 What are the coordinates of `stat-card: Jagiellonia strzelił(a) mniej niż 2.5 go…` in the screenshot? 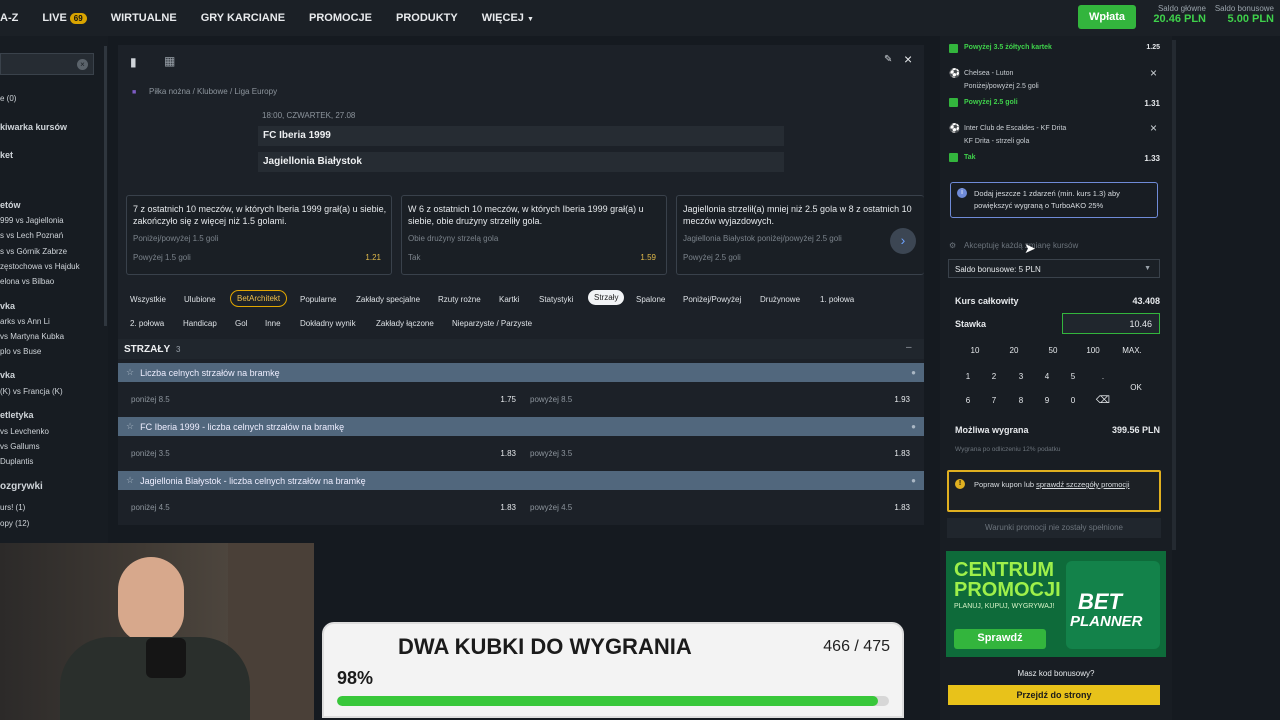 It's located at (800, 235).